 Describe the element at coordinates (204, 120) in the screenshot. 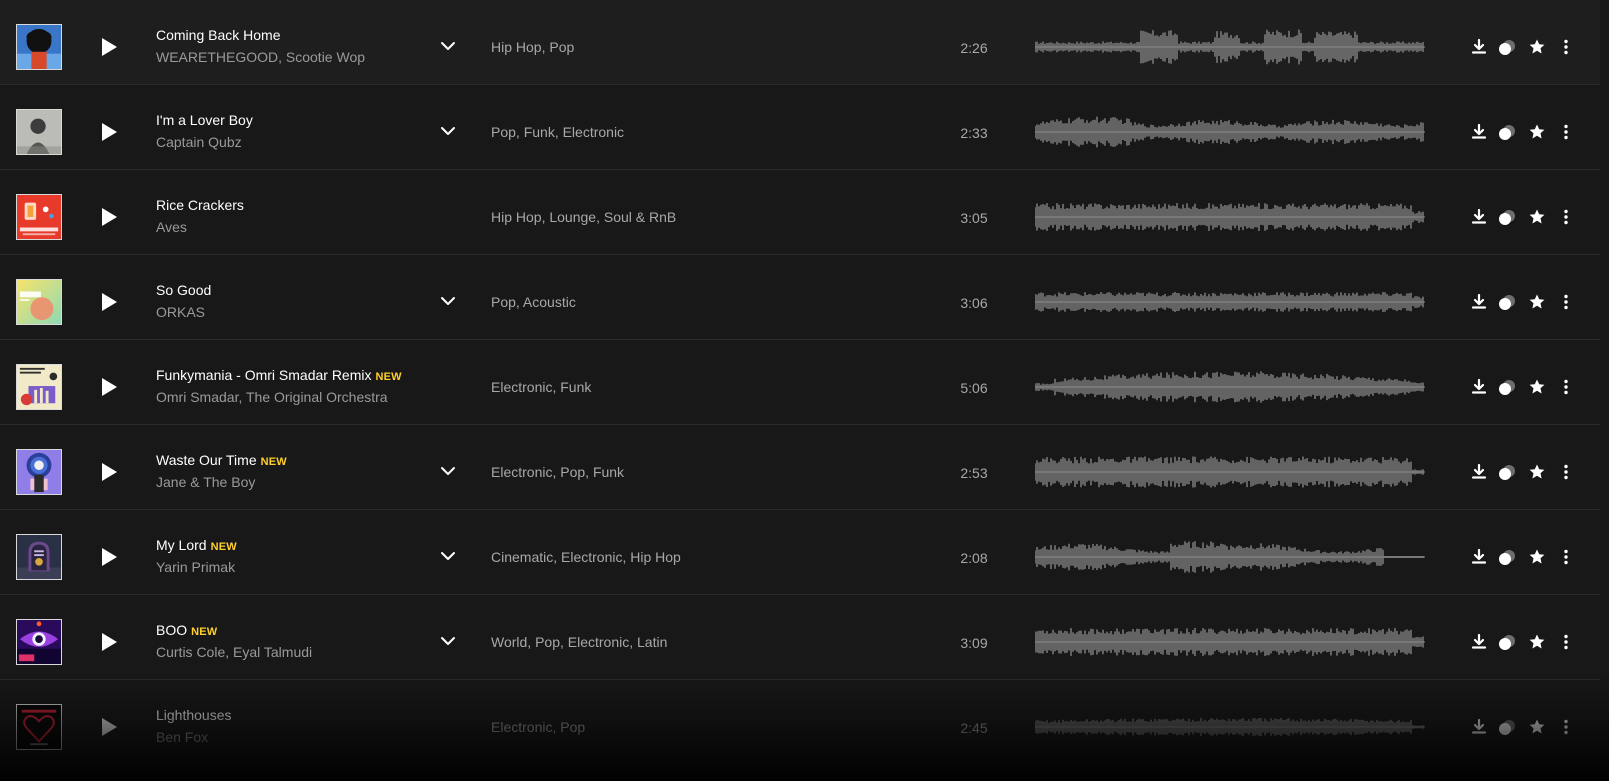

I see `track-title: I'm a Lover Boy` at that location.